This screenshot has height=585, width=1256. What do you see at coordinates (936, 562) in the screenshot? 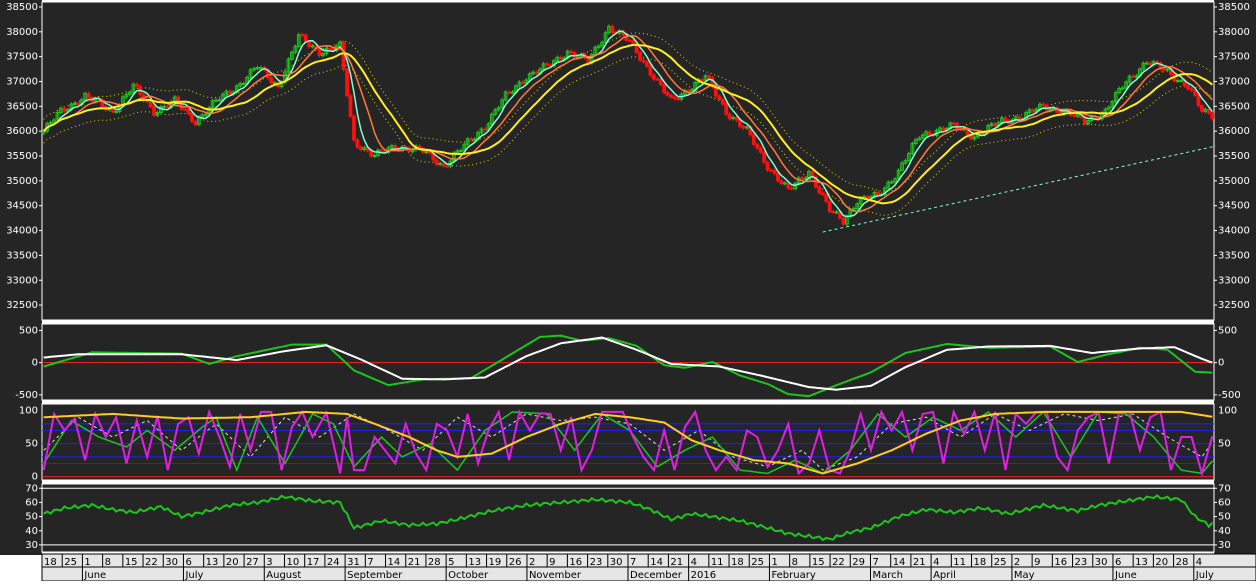
I see `x-day-label: 4` at bounding box center [936, 562].